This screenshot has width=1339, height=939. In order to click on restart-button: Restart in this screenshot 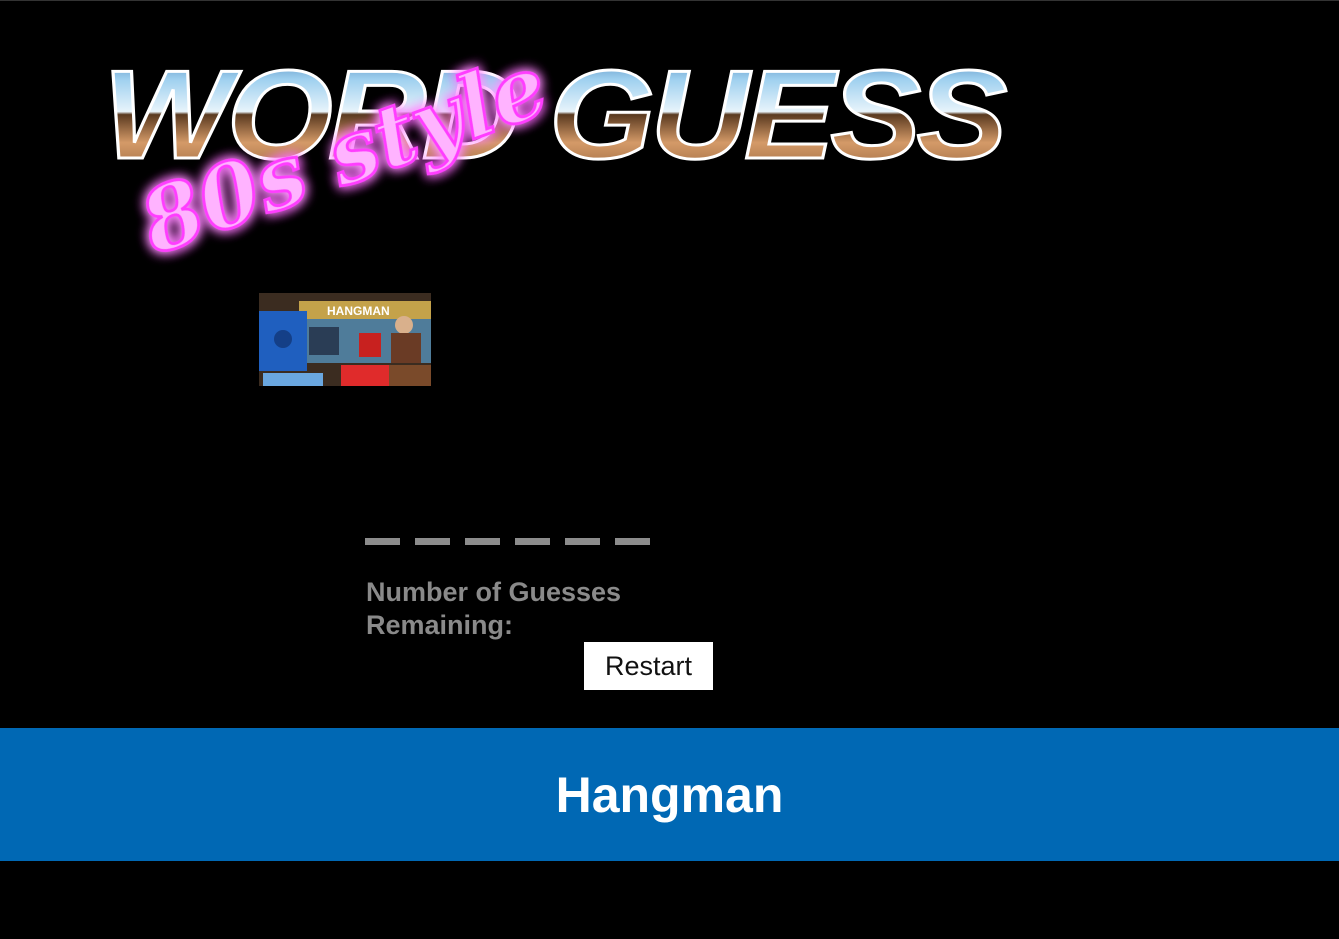, I will do `click(648, 666)`.